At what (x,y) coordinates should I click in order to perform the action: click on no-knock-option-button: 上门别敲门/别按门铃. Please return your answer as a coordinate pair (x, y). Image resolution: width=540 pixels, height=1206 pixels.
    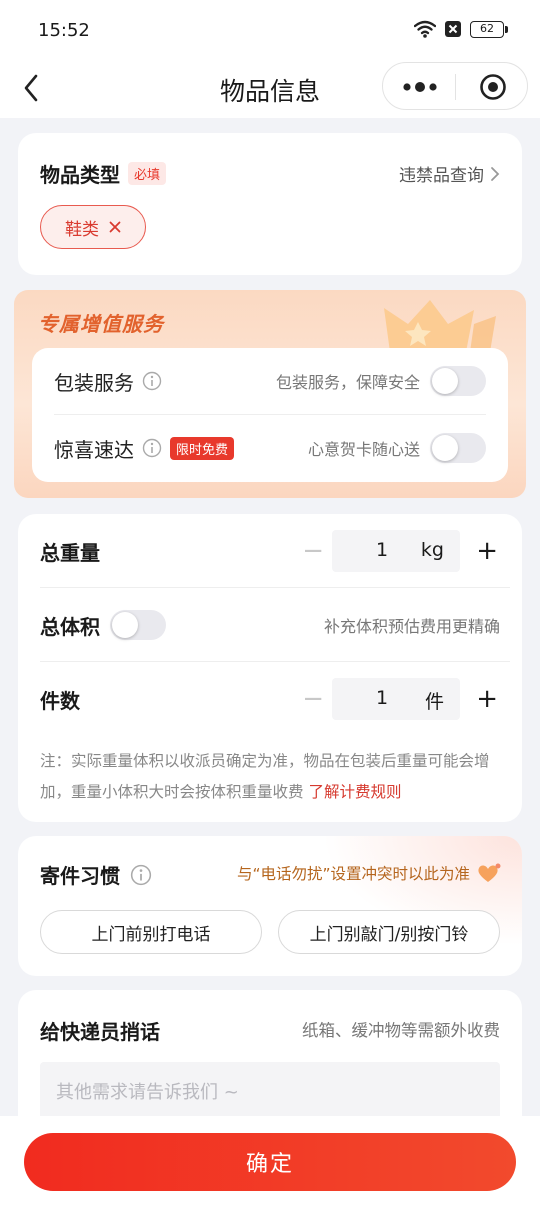
    Looking at the image, I should click on (389, 932).